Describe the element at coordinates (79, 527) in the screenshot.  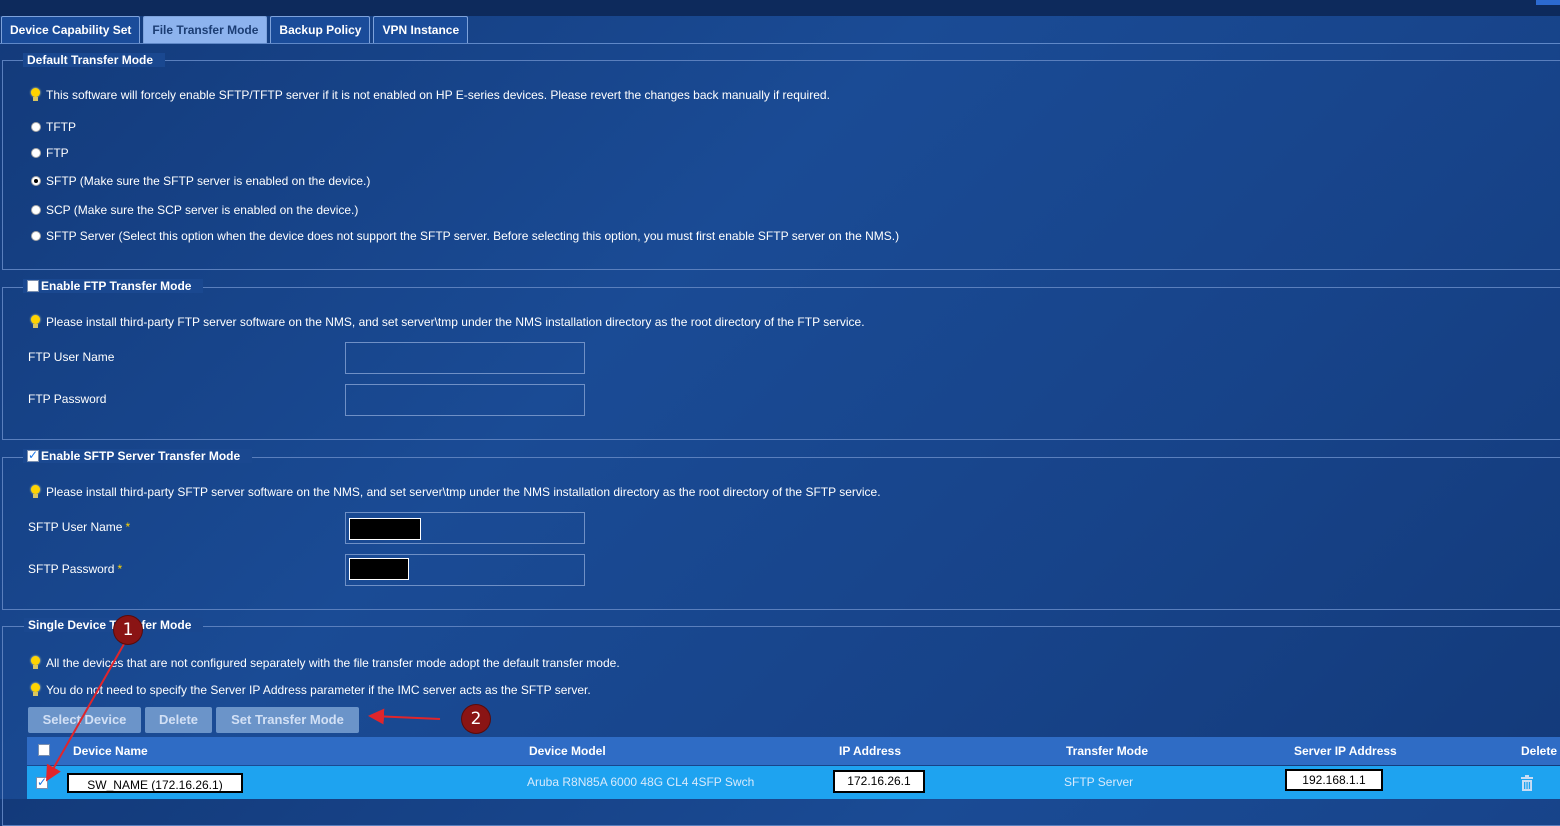
I see `sftp-username-label: SFTP User Name *` at that location.